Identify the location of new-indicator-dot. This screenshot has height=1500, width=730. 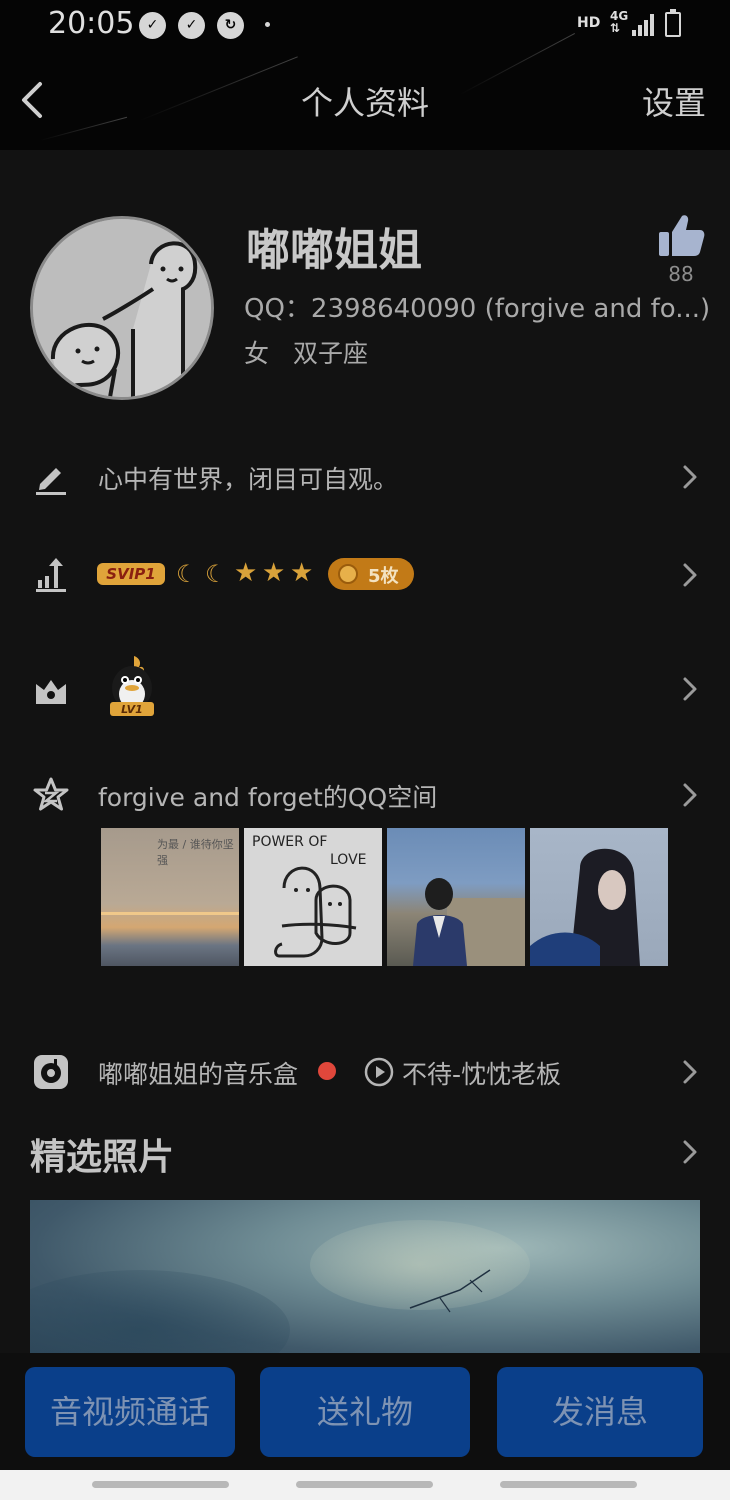
(327, 1071).